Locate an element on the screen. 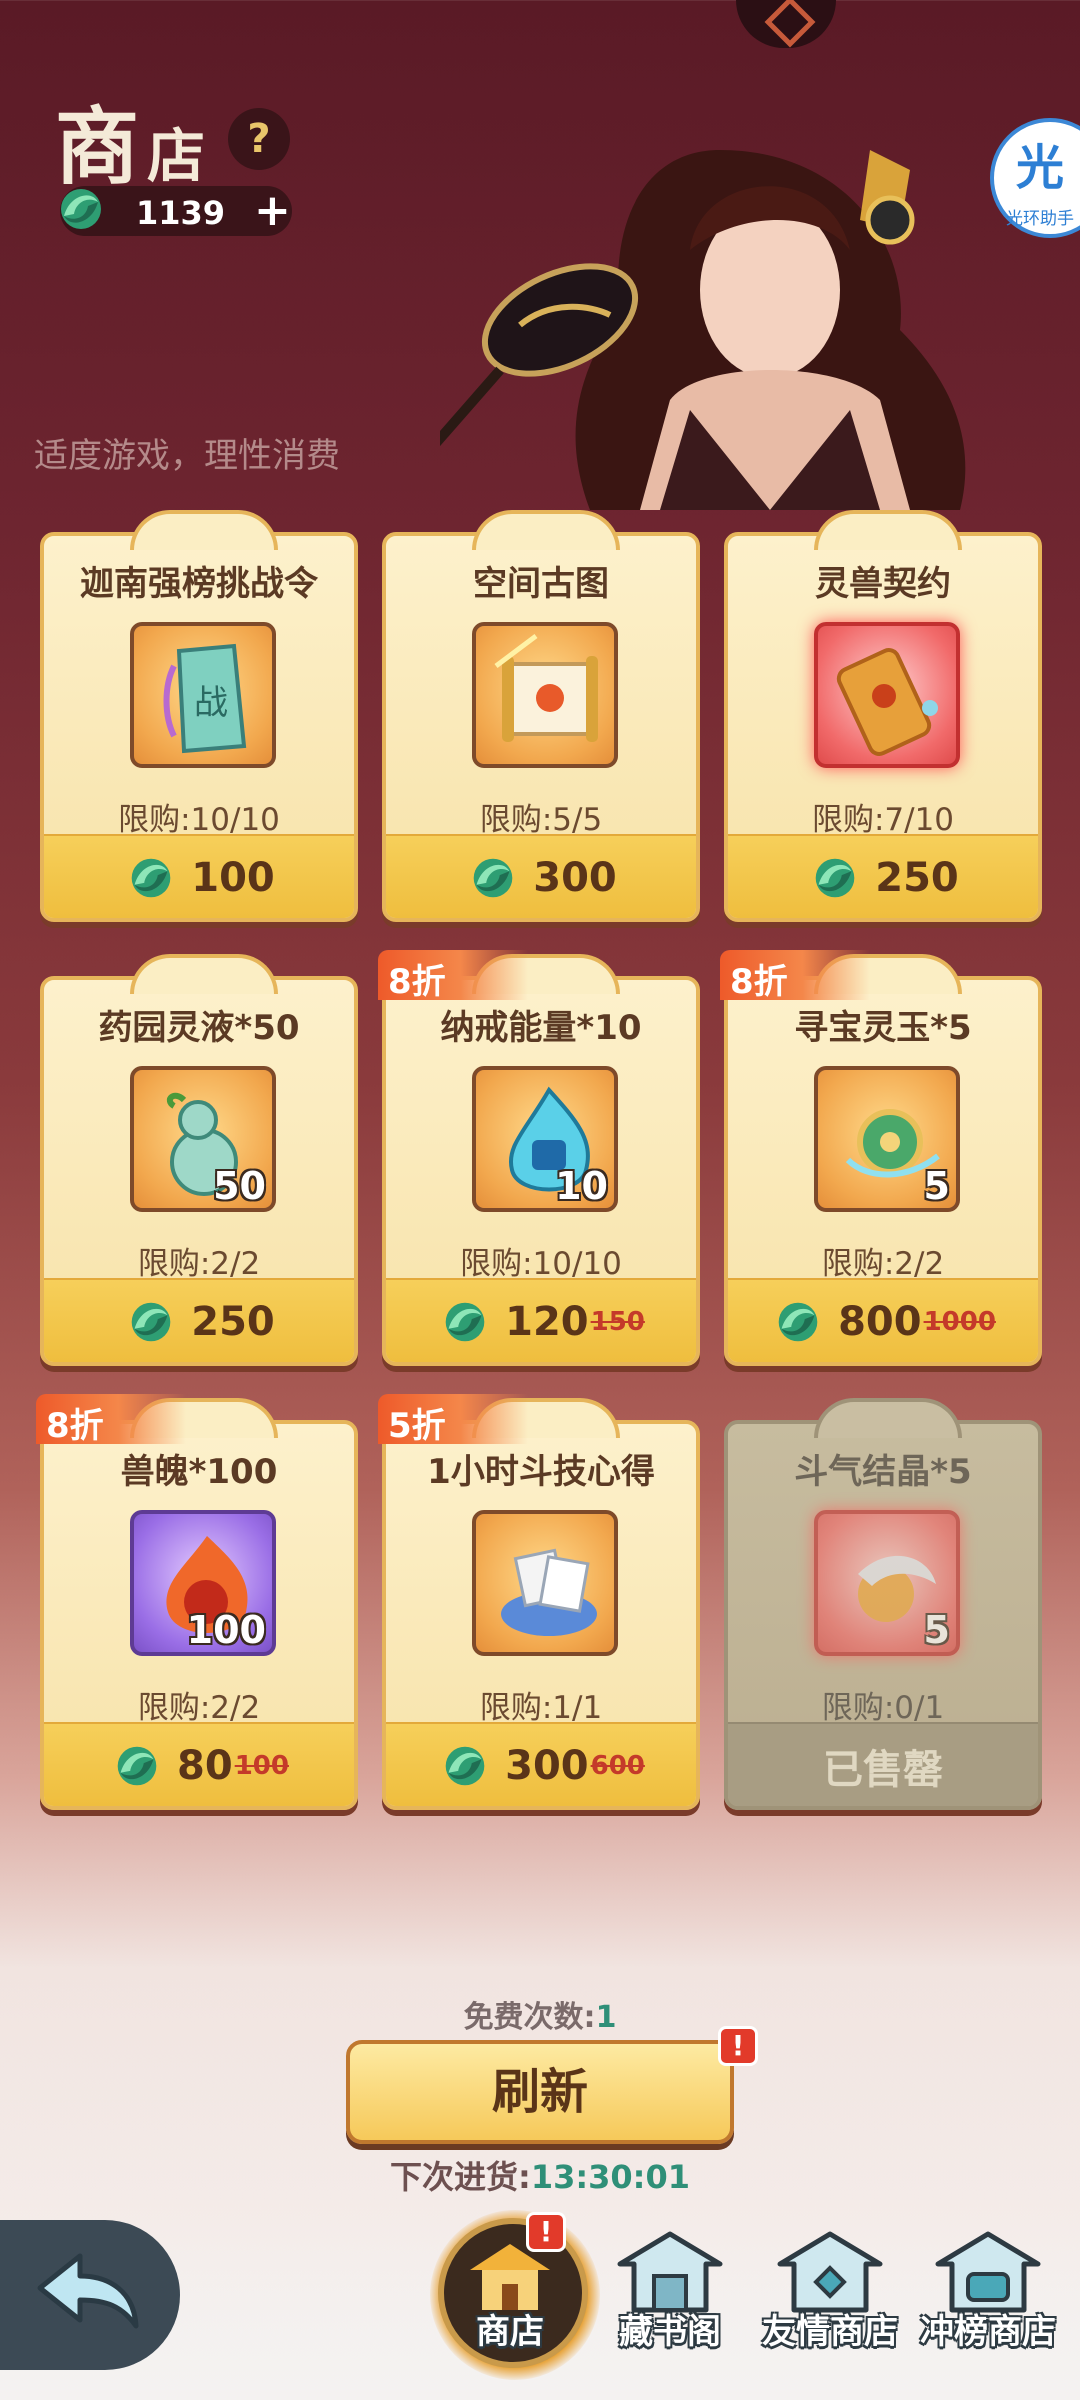 The image size is (1080, 2400). currency-display: 1139 + is located at coordinates (176, 211).